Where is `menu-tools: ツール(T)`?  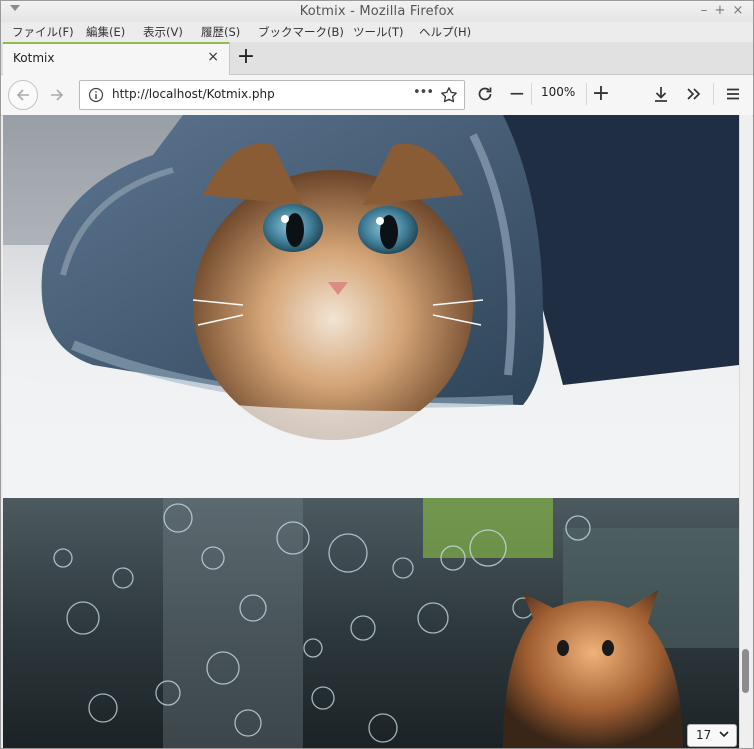
menu-tools: ツール(T) is located at coordinates (378, 32).